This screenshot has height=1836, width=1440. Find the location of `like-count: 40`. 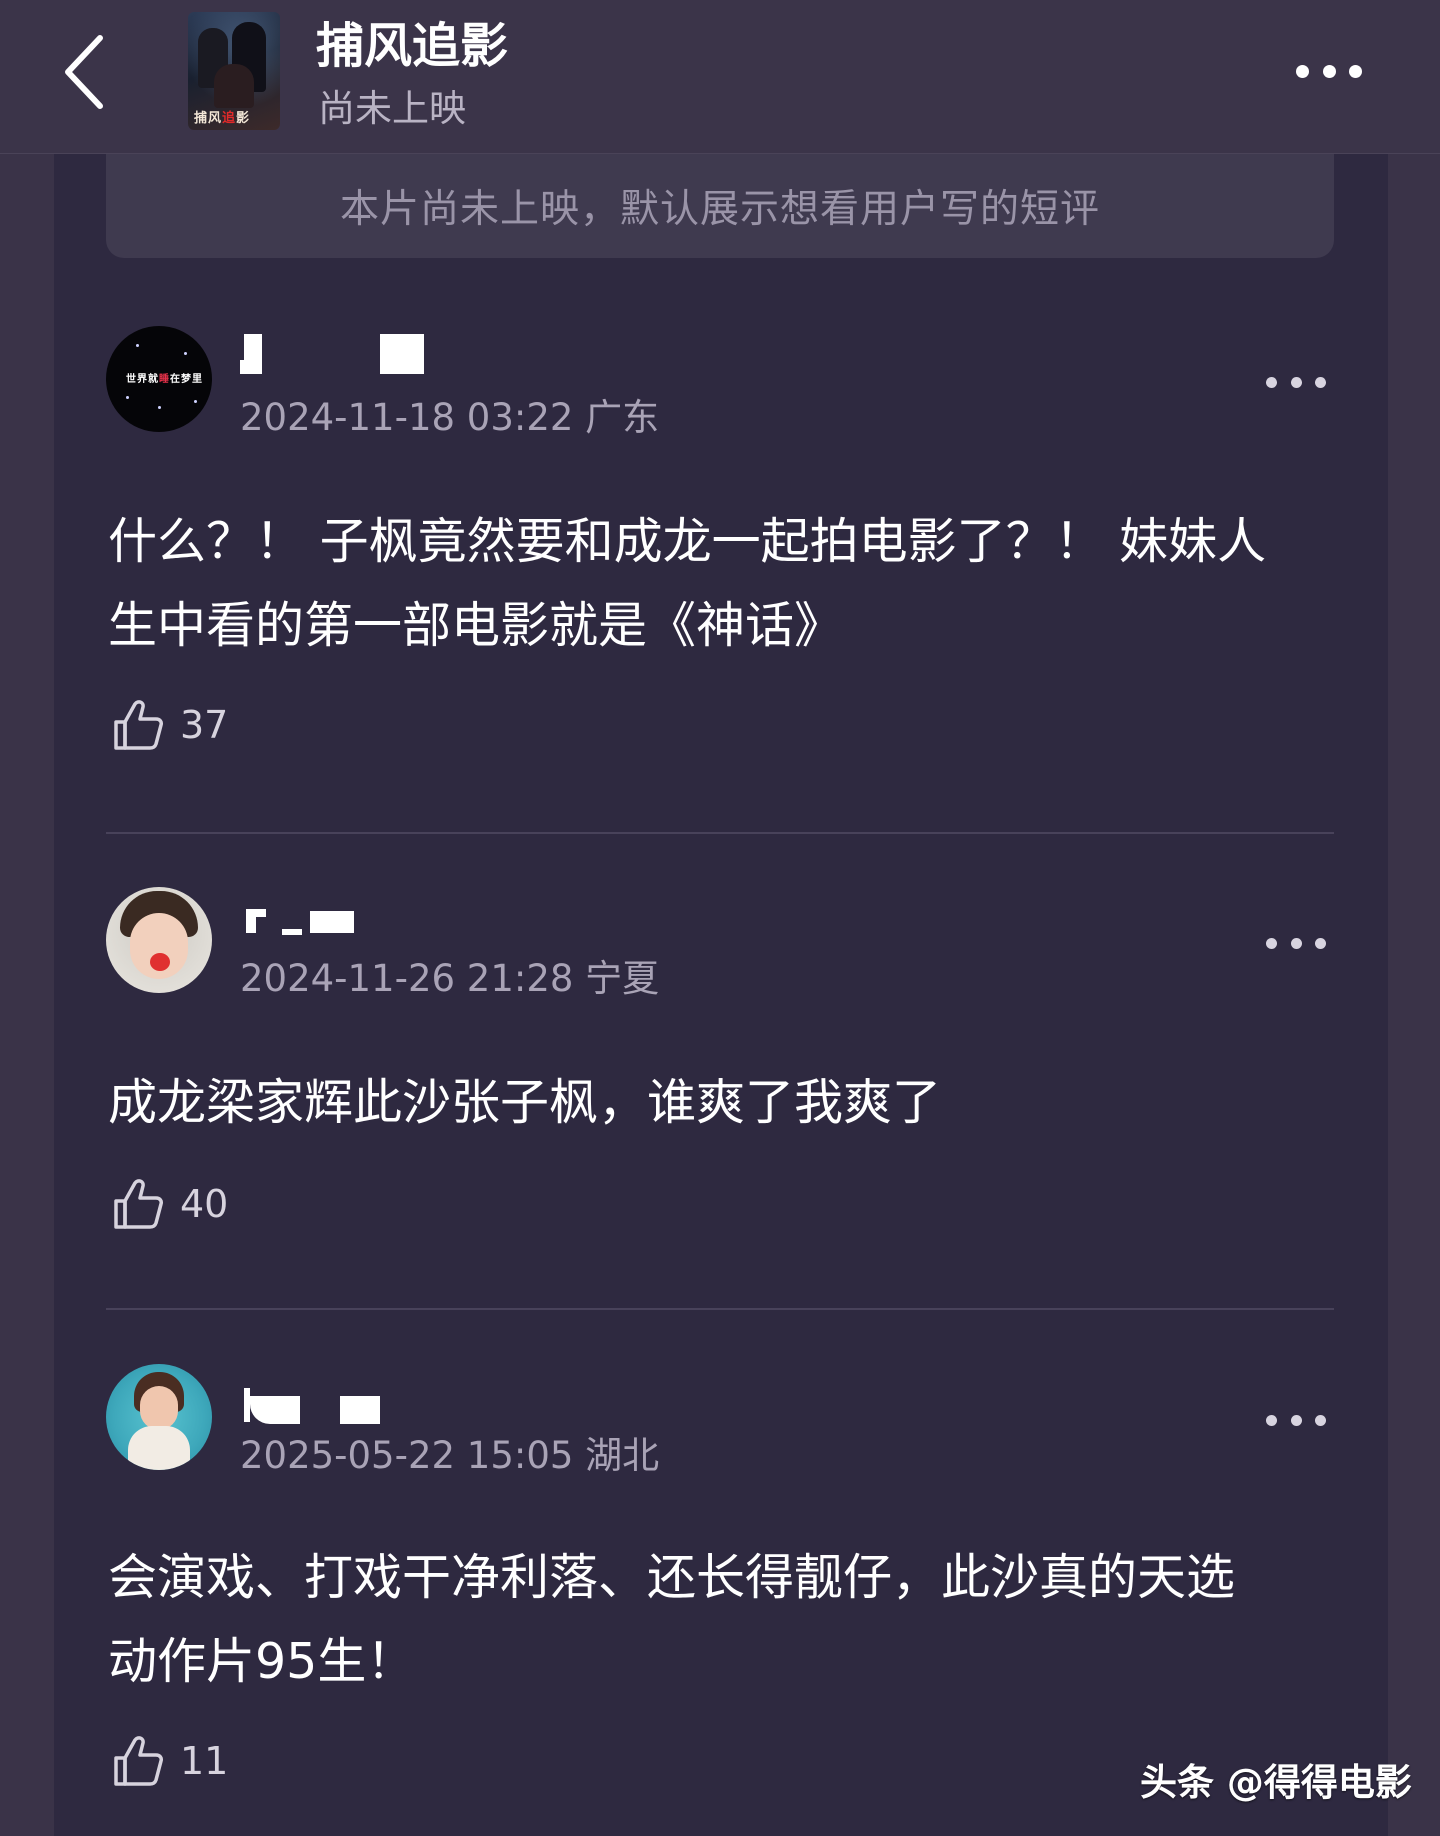

like-count: 40 is located at coordinates (204, 1204).